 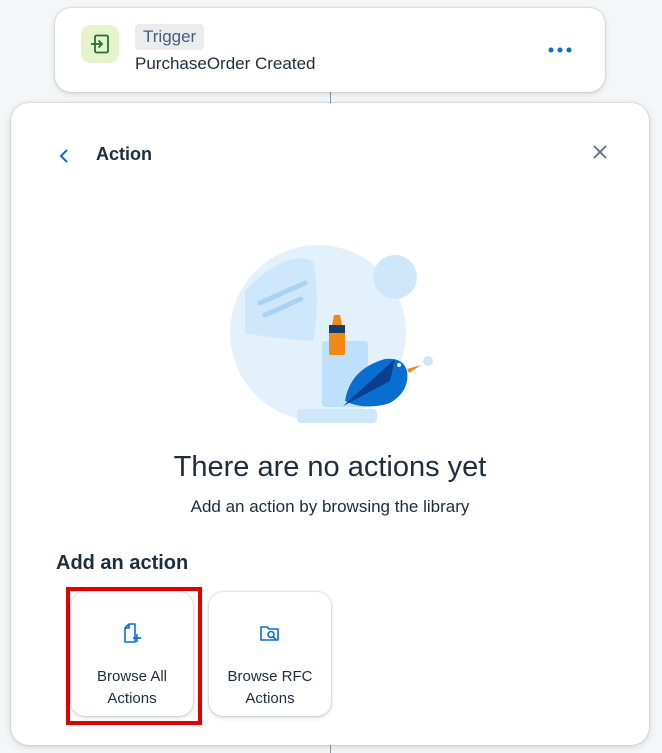 I want to click on tile-label: Browse RFC Actions, so click(x=270, y=687).